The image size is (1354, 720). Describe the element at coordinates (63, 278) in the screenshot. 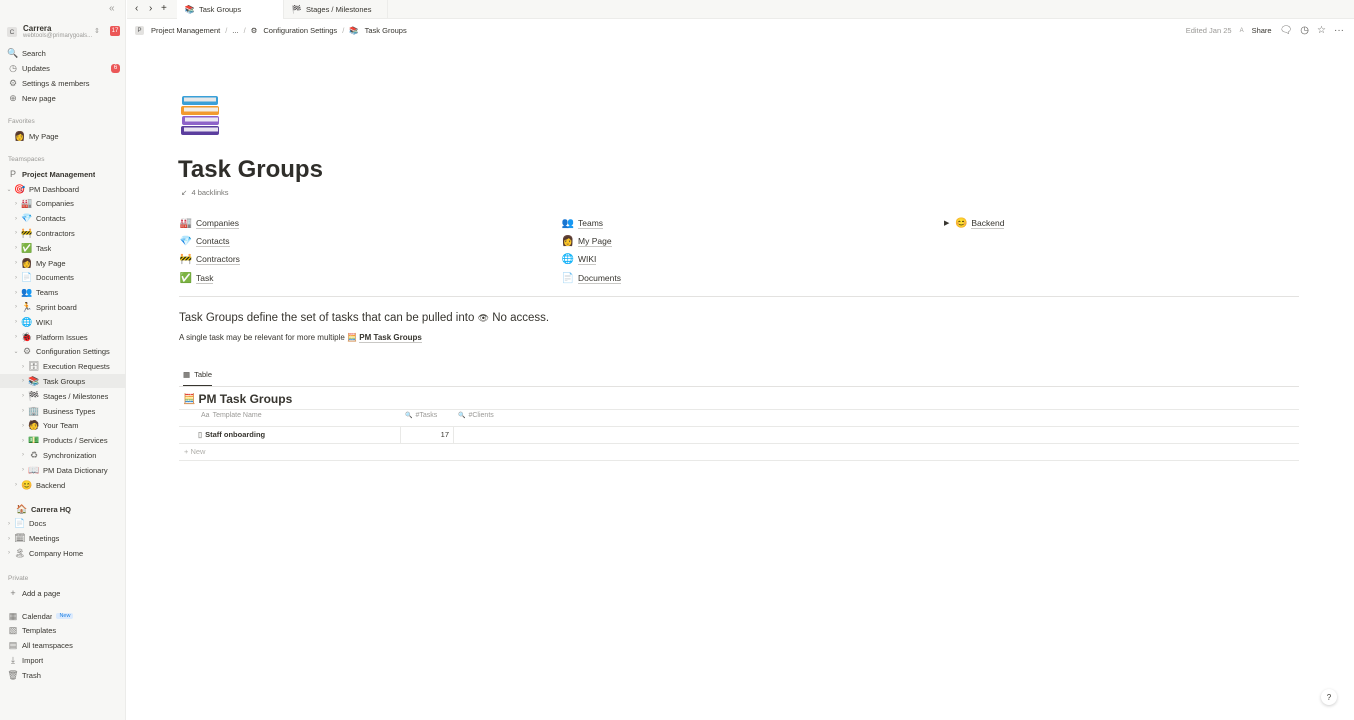

I see `sidebar-item-documents: › 📄 Documents` at that location.